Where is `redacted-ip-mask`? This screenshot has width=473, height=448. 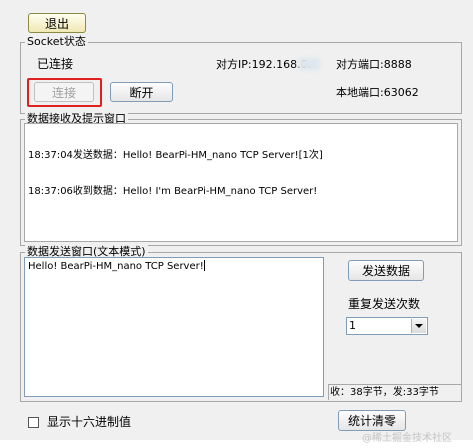 redacted-ip-mask is located at coordinates (309, 64).